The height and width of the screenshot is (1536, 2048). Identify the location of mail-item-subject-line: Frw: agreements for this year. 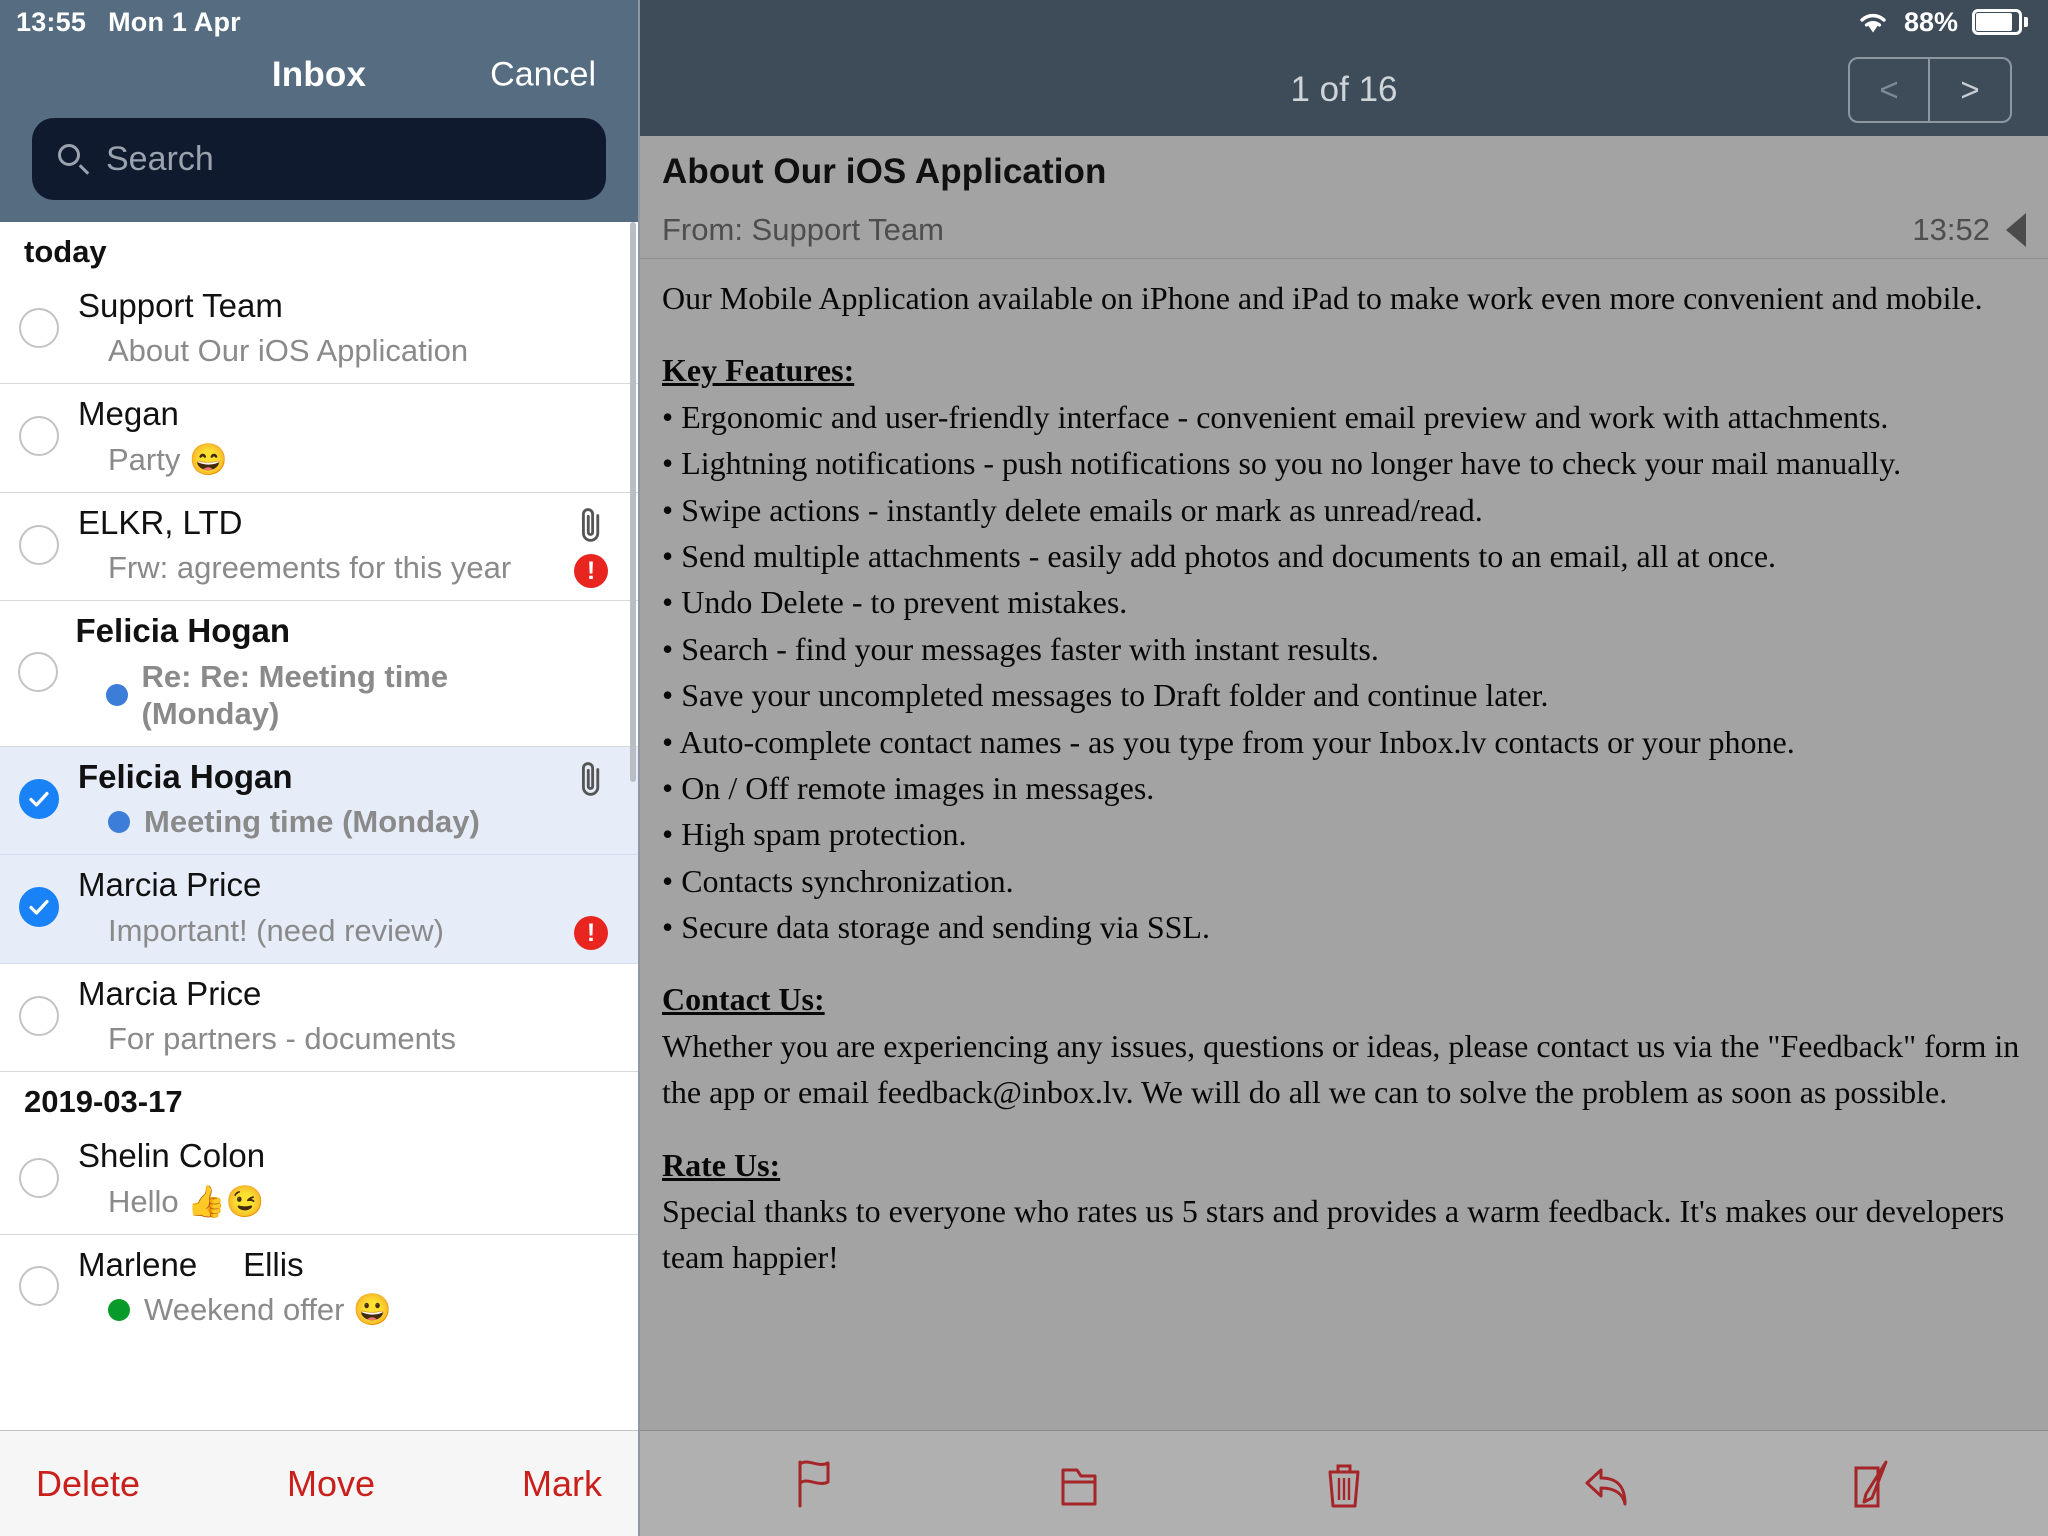
(328, 567).